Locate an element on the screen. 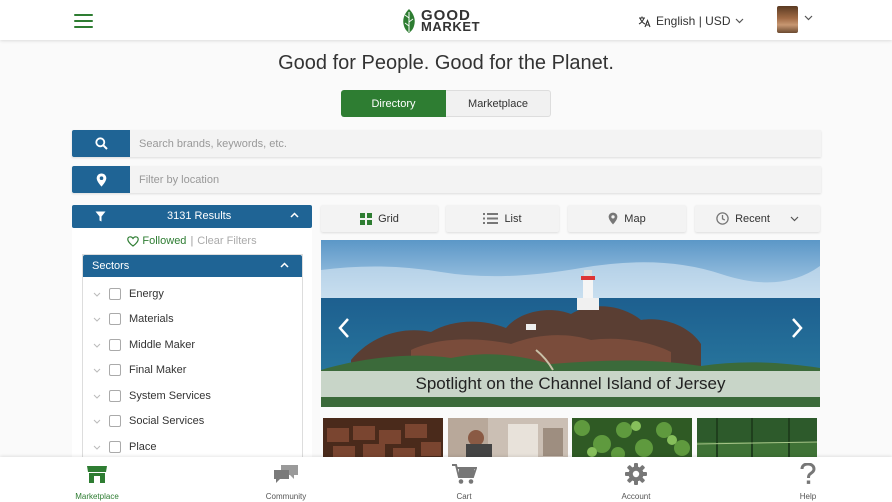  location-input is located at coordinates (475, 179).